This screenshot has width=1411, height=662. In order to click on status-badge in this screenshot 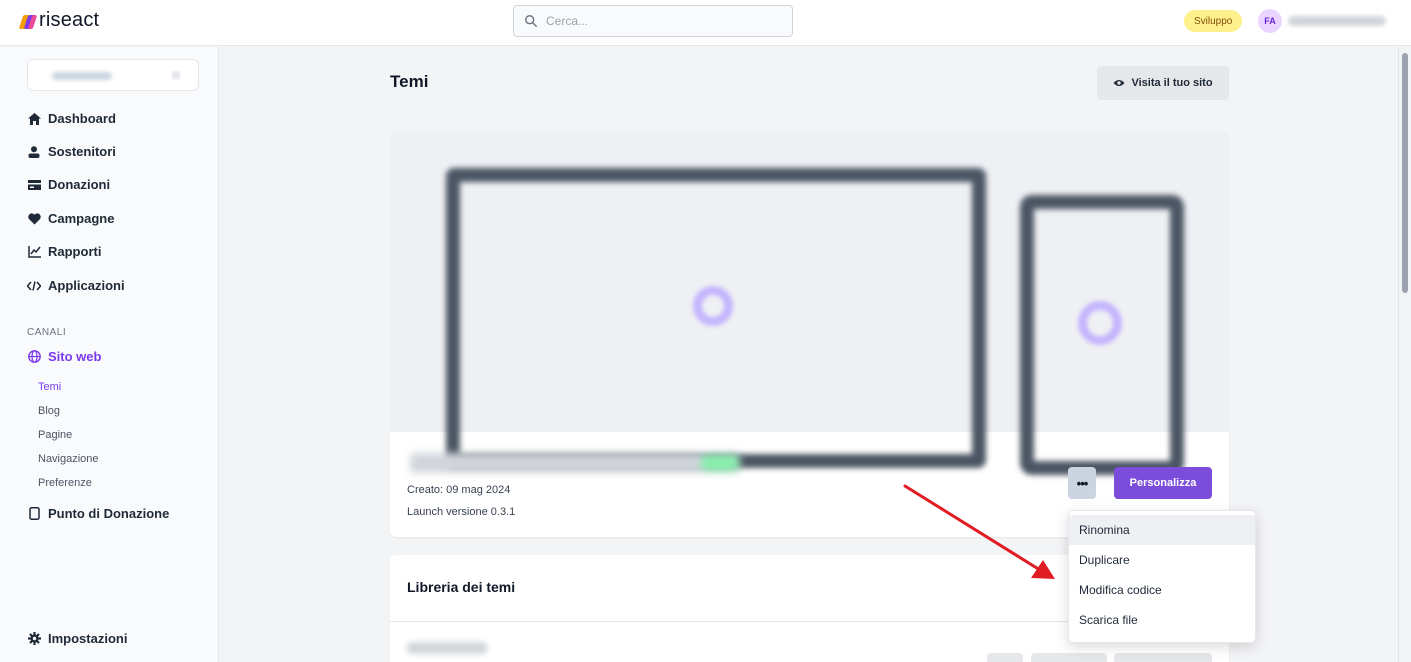, I will do `click(720, 463)`.